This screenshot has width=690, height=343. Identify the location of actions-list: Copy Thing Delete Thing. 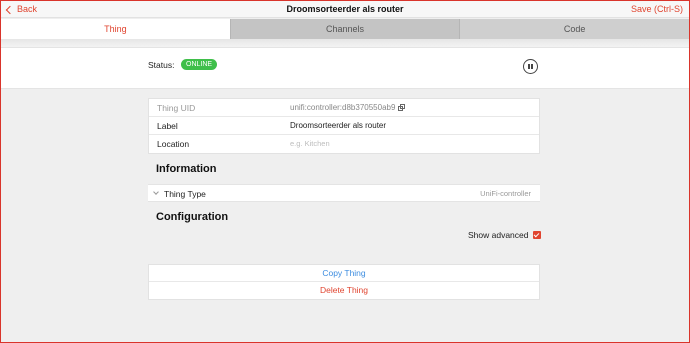
(344, 282).